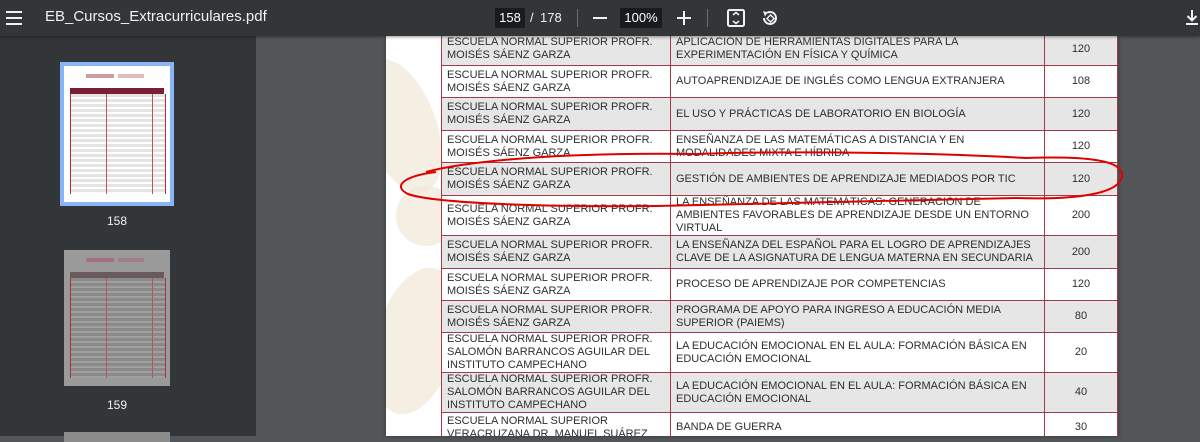  Describe the element at coordinates (1081, 81) in the screenshot. I see `hours-cell: 108` at that location.